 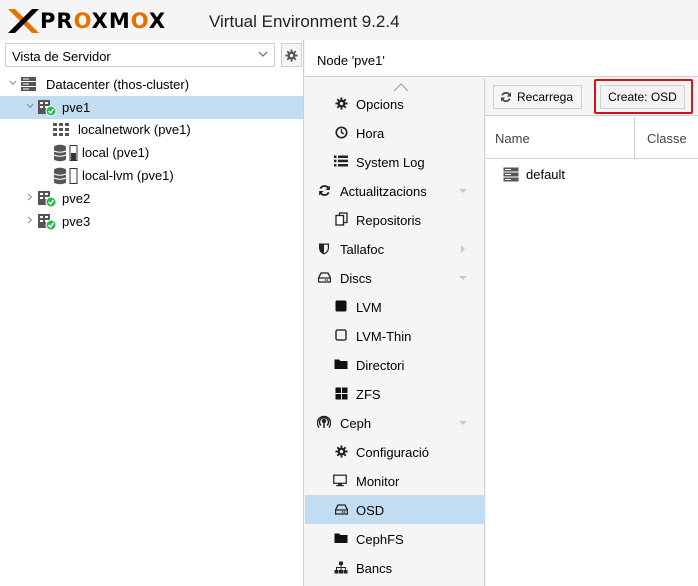 What do you see at coordinates (395, 567) in the screenshot?
I see `nav-item-bancs: Bancs` at bounding box center [395, 567].